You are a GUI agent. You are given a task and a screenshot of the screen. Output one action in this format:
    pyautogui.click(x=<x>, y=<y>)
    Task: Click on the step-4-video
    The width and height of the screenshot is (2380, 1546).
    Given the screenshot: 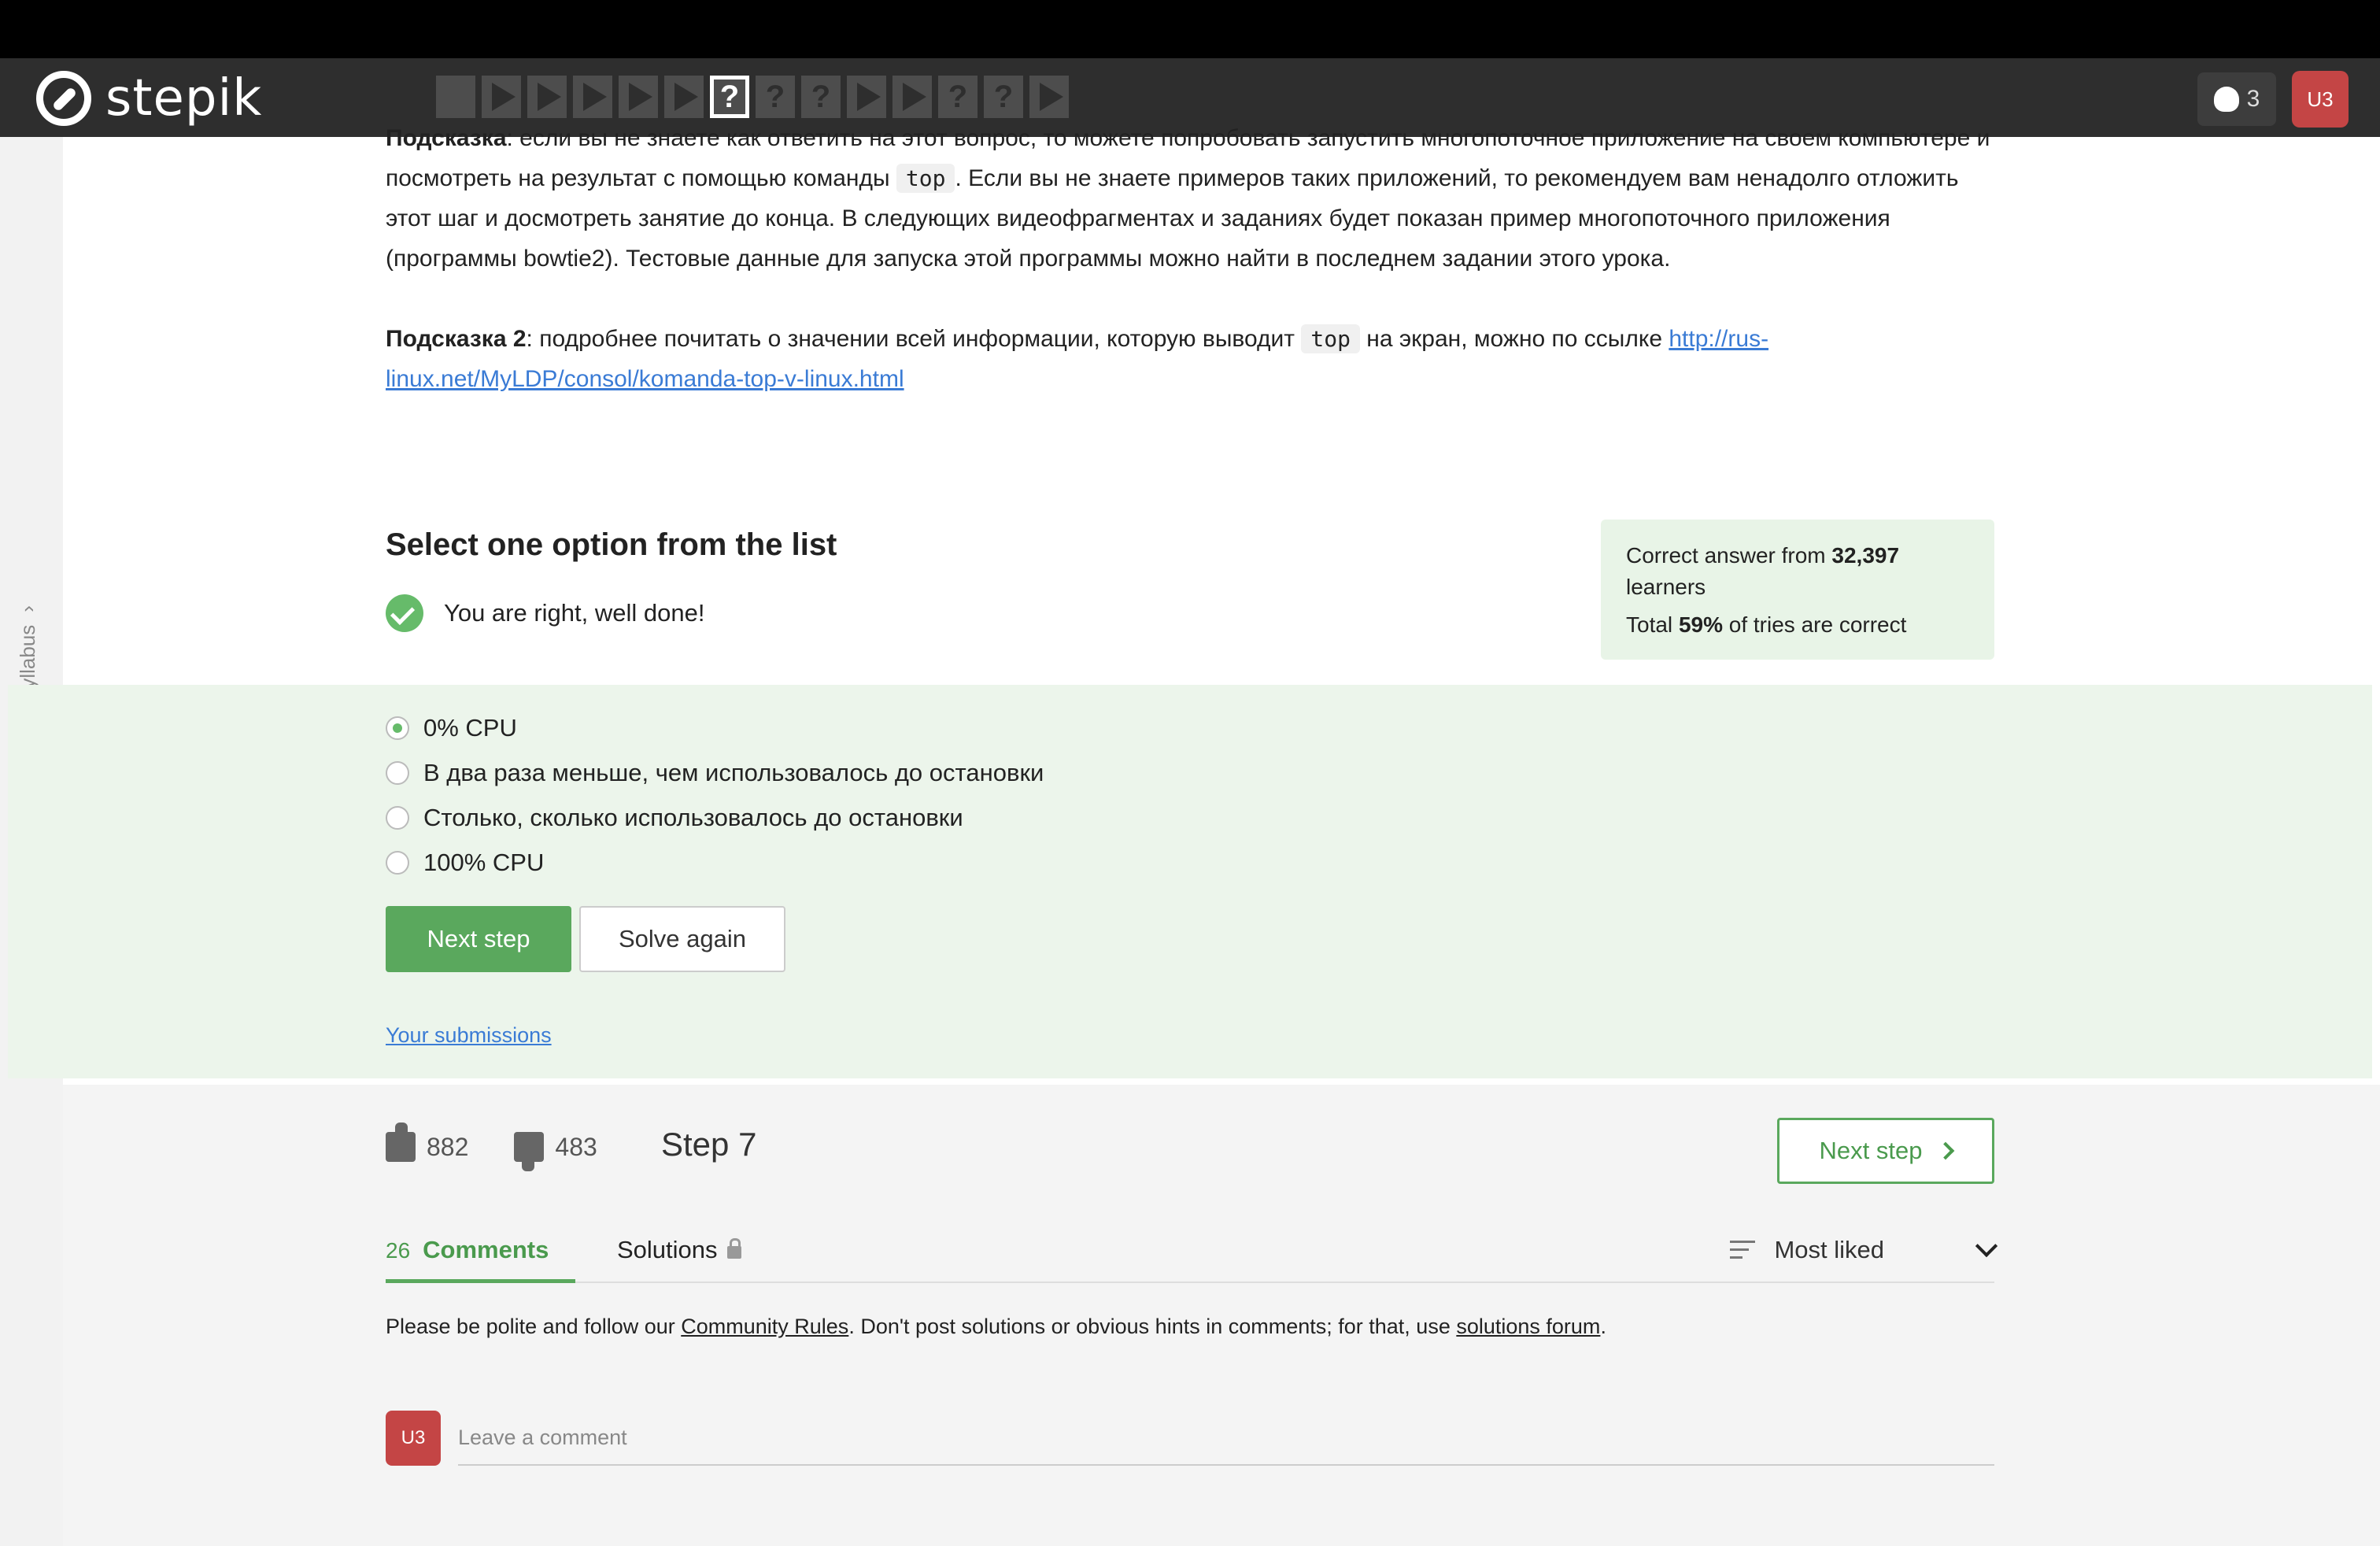 What is the action you would take?
    pyautogui.click(x=592, y=97)
    